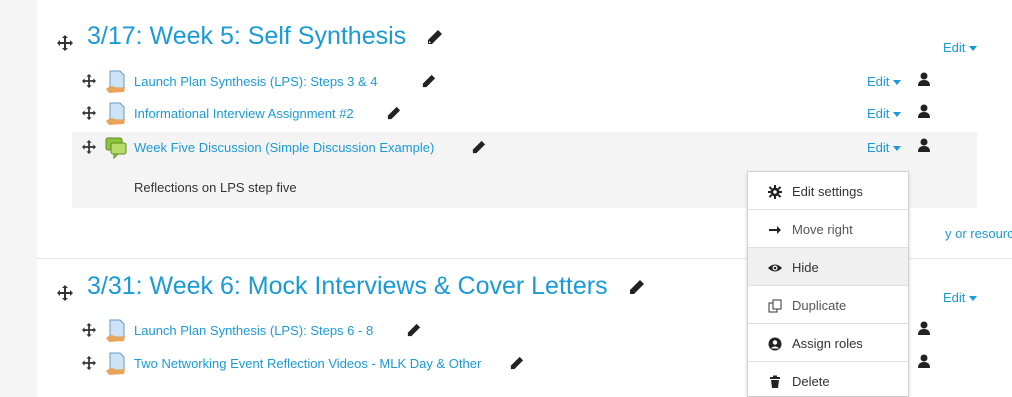 The image size is (1012, 397). I want to click on menu-item-edit-settings: Edit settings, so click(828, 191).